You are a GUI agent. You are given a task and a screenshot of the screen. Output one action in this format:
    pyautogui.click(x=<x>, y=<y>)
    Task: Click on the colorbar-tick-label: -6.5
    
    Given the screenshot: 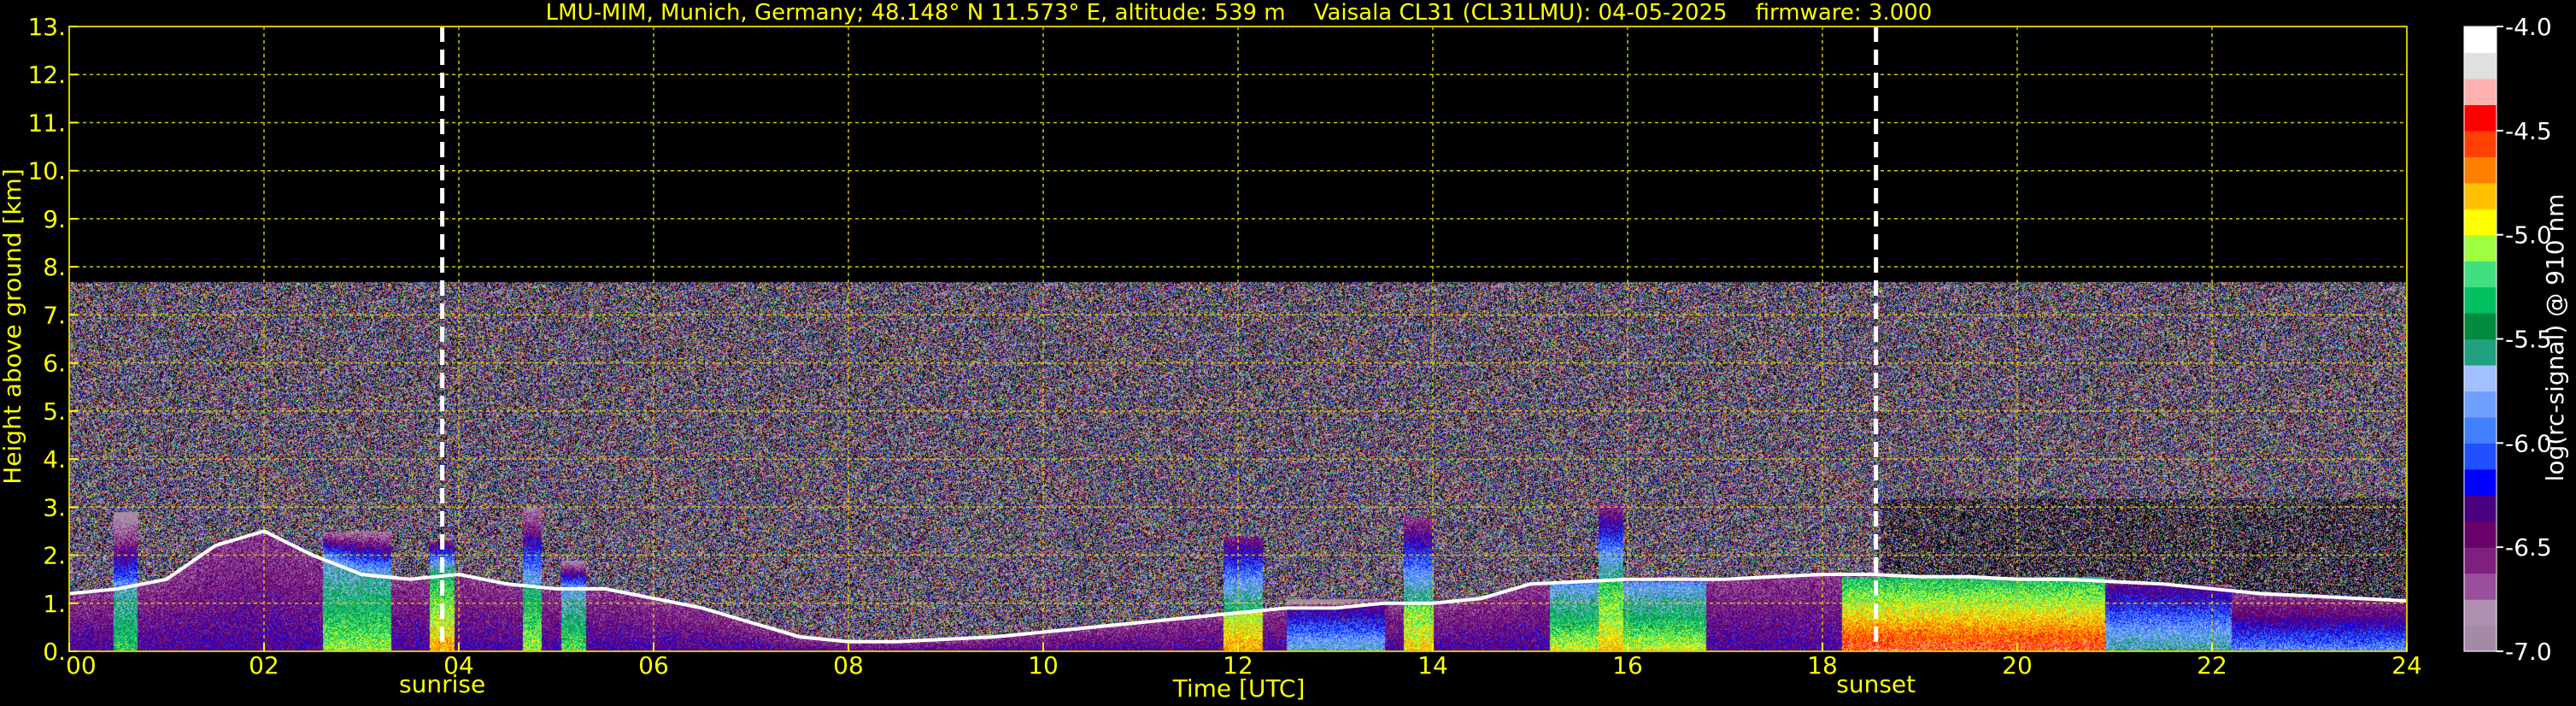 What is the action you would take?
    pyautogui.click(x=2528, y=547)
    